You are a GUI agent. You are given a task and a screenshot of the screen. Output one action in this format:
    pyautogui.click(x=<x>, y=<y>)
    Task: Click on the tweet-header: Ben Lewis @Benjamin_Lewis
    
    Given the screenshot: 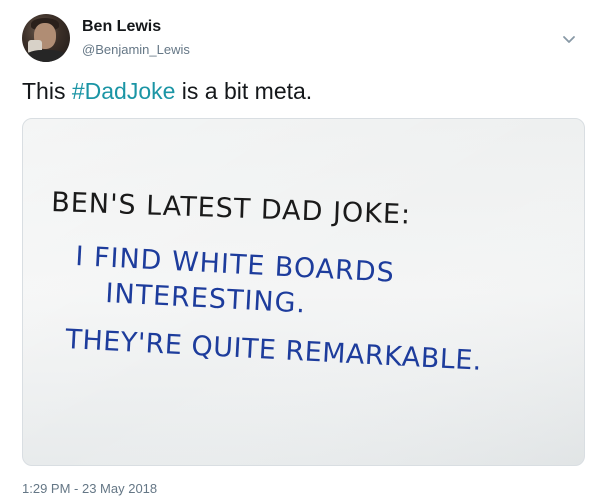 What is the action you would take?
    pyautogui.click(x=302, y=38)
    